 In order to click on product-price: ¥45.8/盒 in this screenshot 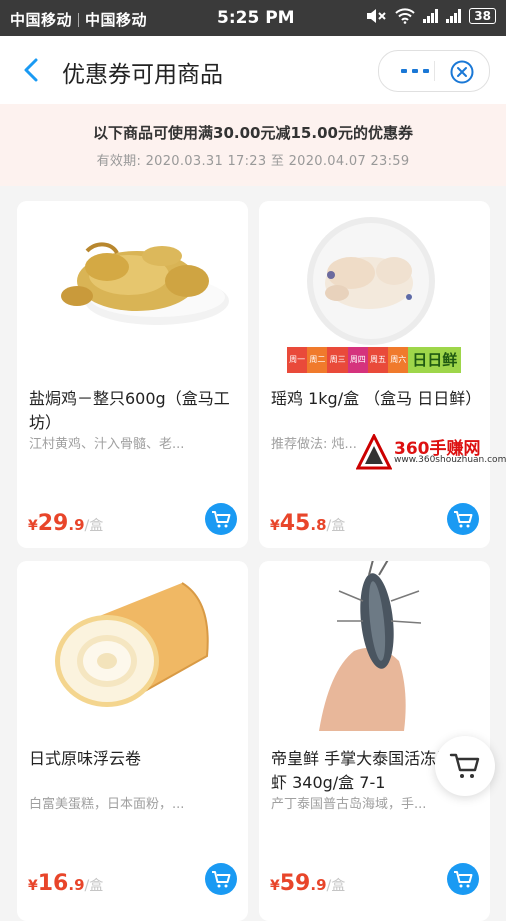, I will do `click(307, 523)`.